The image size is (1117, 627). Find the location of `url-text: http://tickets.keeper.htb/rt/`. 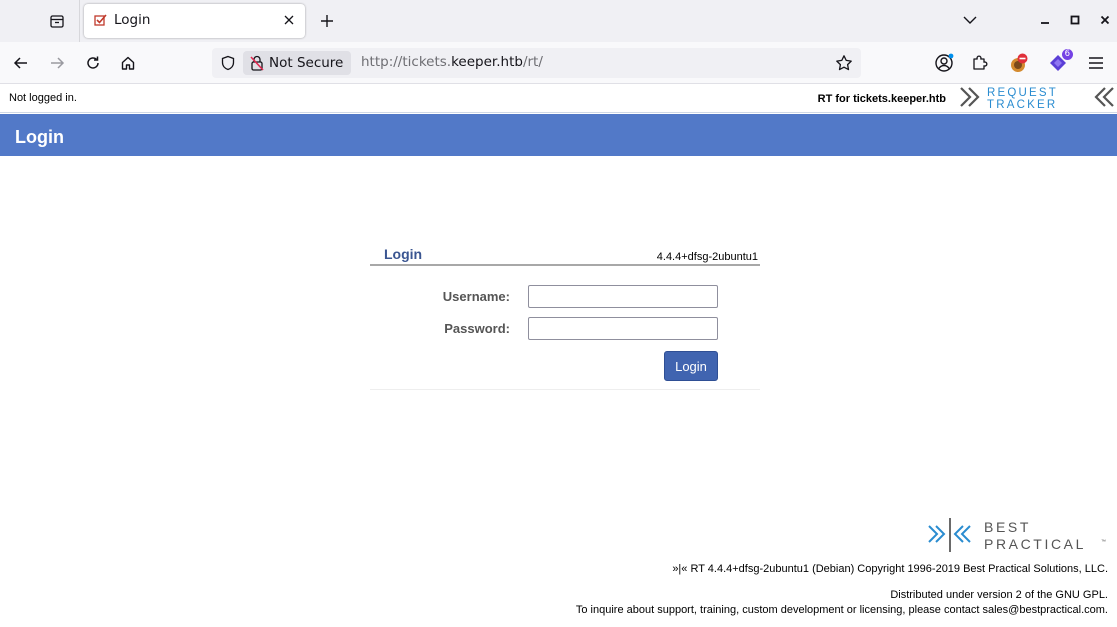

url-text: http://tickets.keeper.htb/rt/ is located at coordinates (452, 62).